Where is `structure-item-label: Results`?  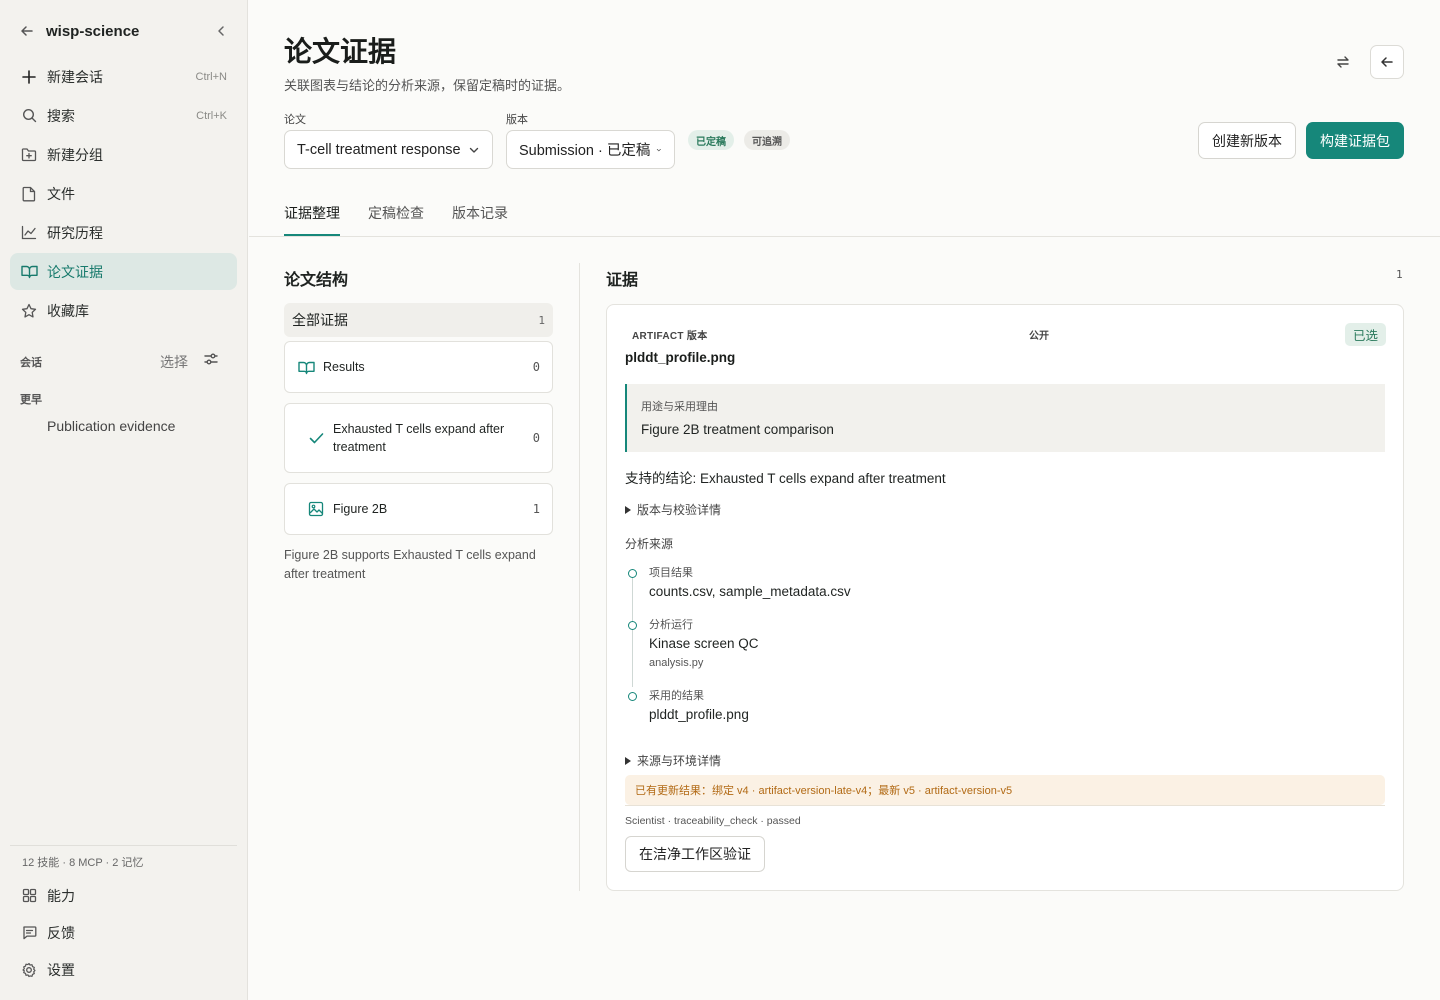 structure-item-label: Results is located at coordinates (344, 367).